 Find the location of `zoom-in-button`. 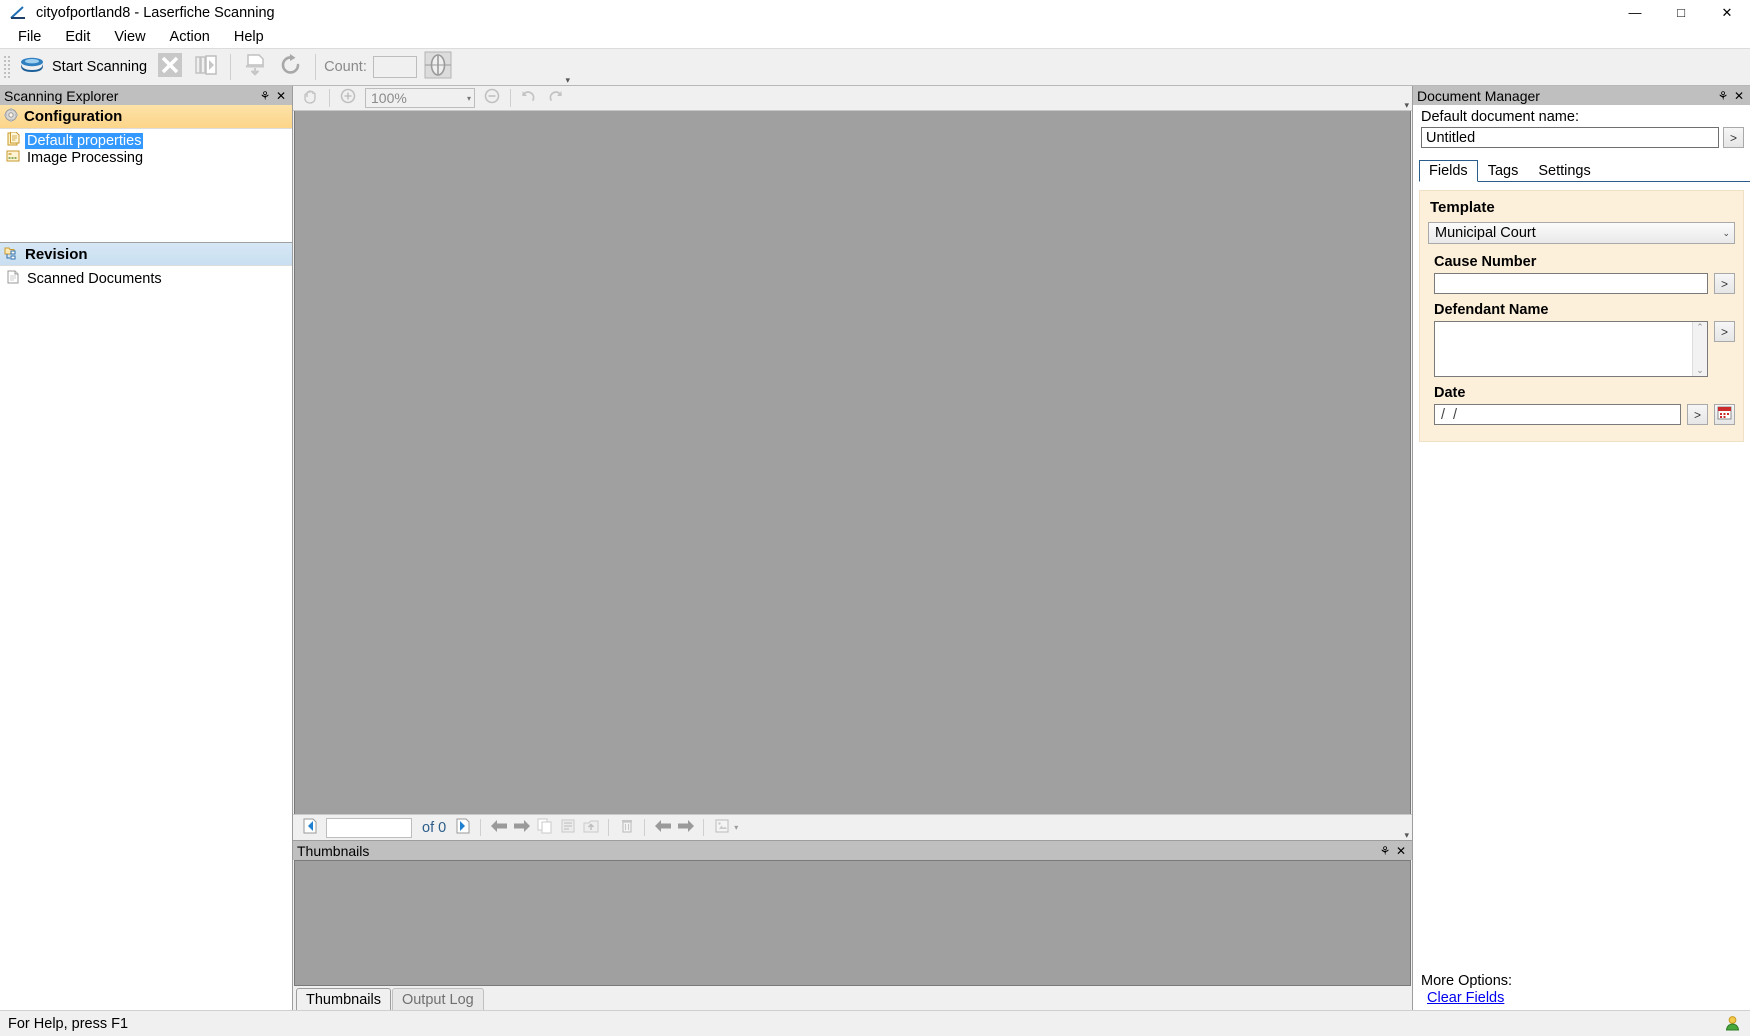

zoom-in-button is located at coordinates (348, 98).